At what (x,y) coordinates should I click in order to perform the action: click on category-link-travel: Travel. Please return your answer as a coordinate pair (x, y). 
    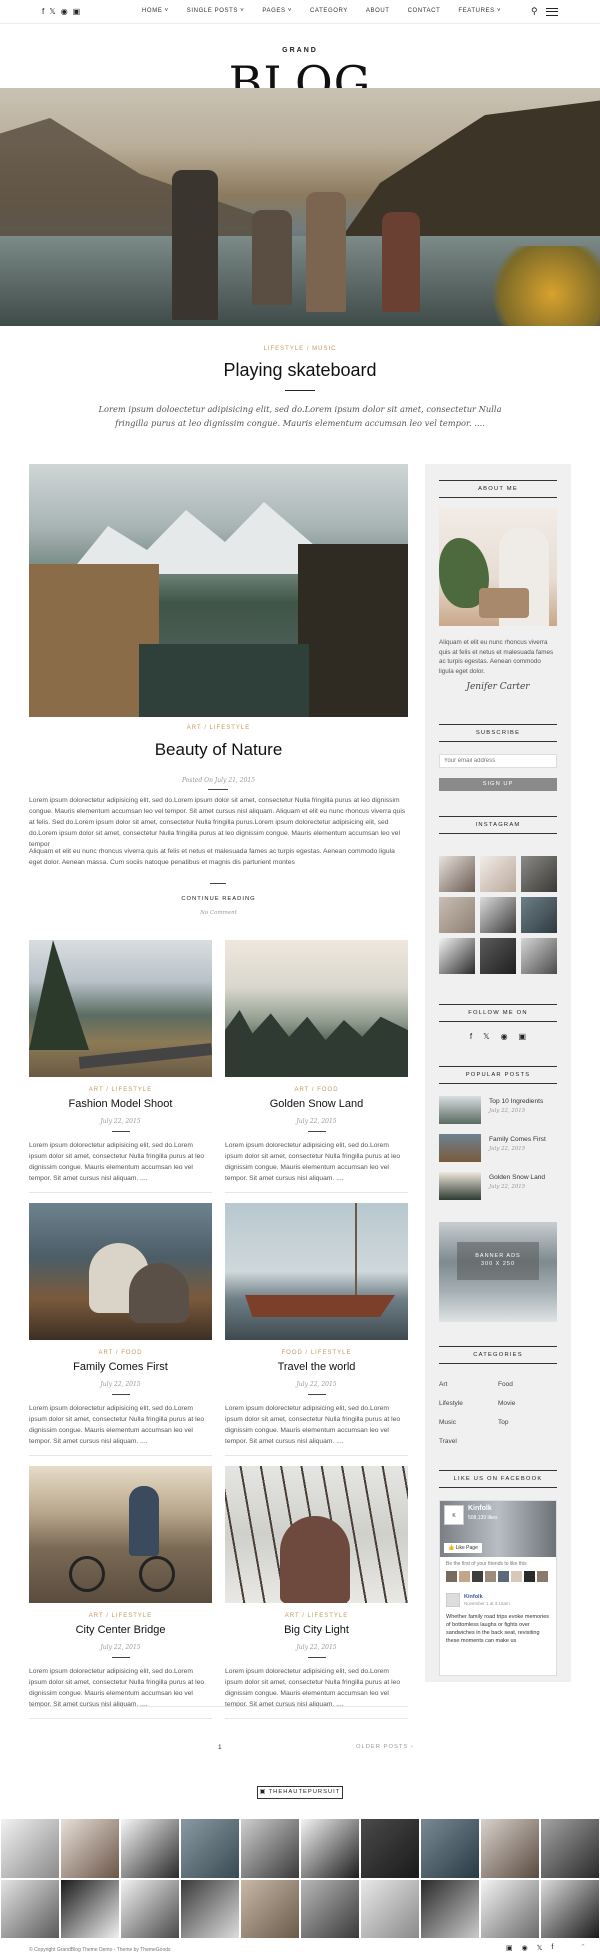
    Looking at the image, I should click on (448, 1441).